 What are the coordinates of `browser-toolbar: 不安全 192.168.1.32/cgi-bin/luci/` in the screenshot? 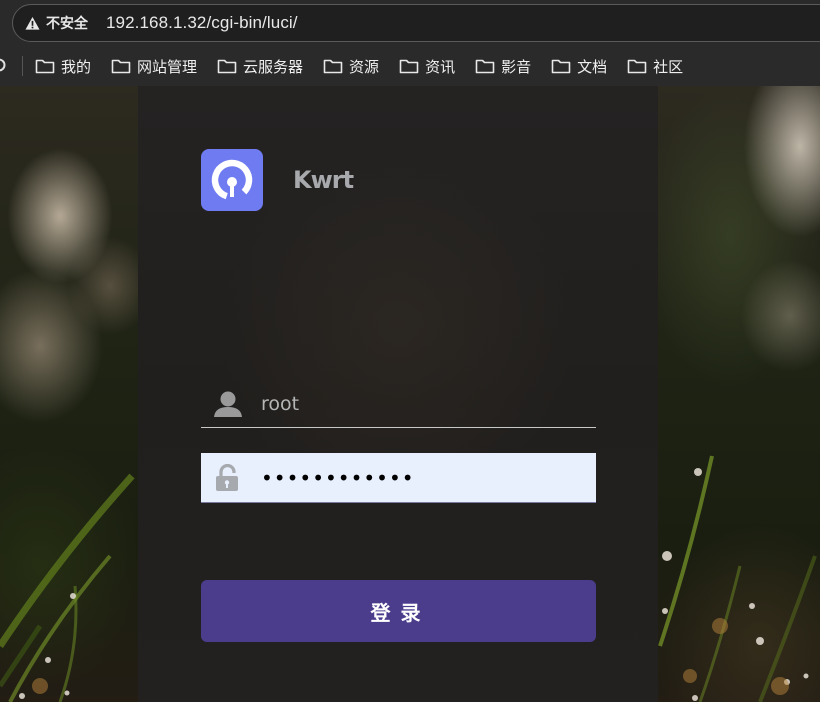 It's located at (410, 23).